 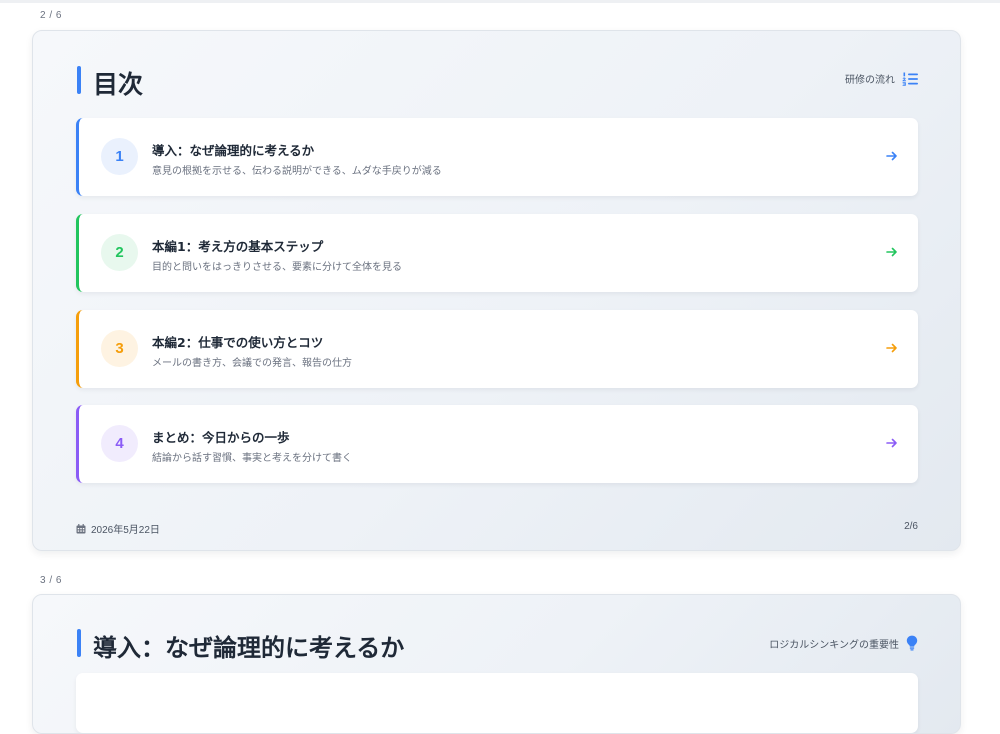 What do you see at coordinates (297, 171) in the screenshot?
I see `toc-item-description: 意見の根拠を示せる、伝わる説明ができる、ムダな手戻りが減る` at bounding box center [297, 171].